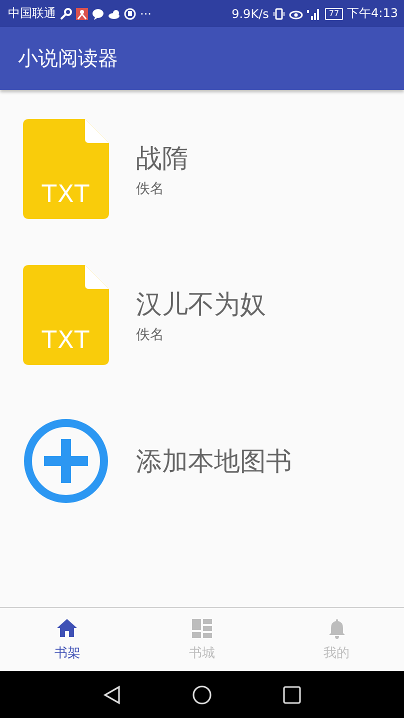 This screenshot has height=718, width=404. What do you see at coordinates (278, 14) in the screenshot?
I see `vibrate-icon` at bounding box center [278, 14].